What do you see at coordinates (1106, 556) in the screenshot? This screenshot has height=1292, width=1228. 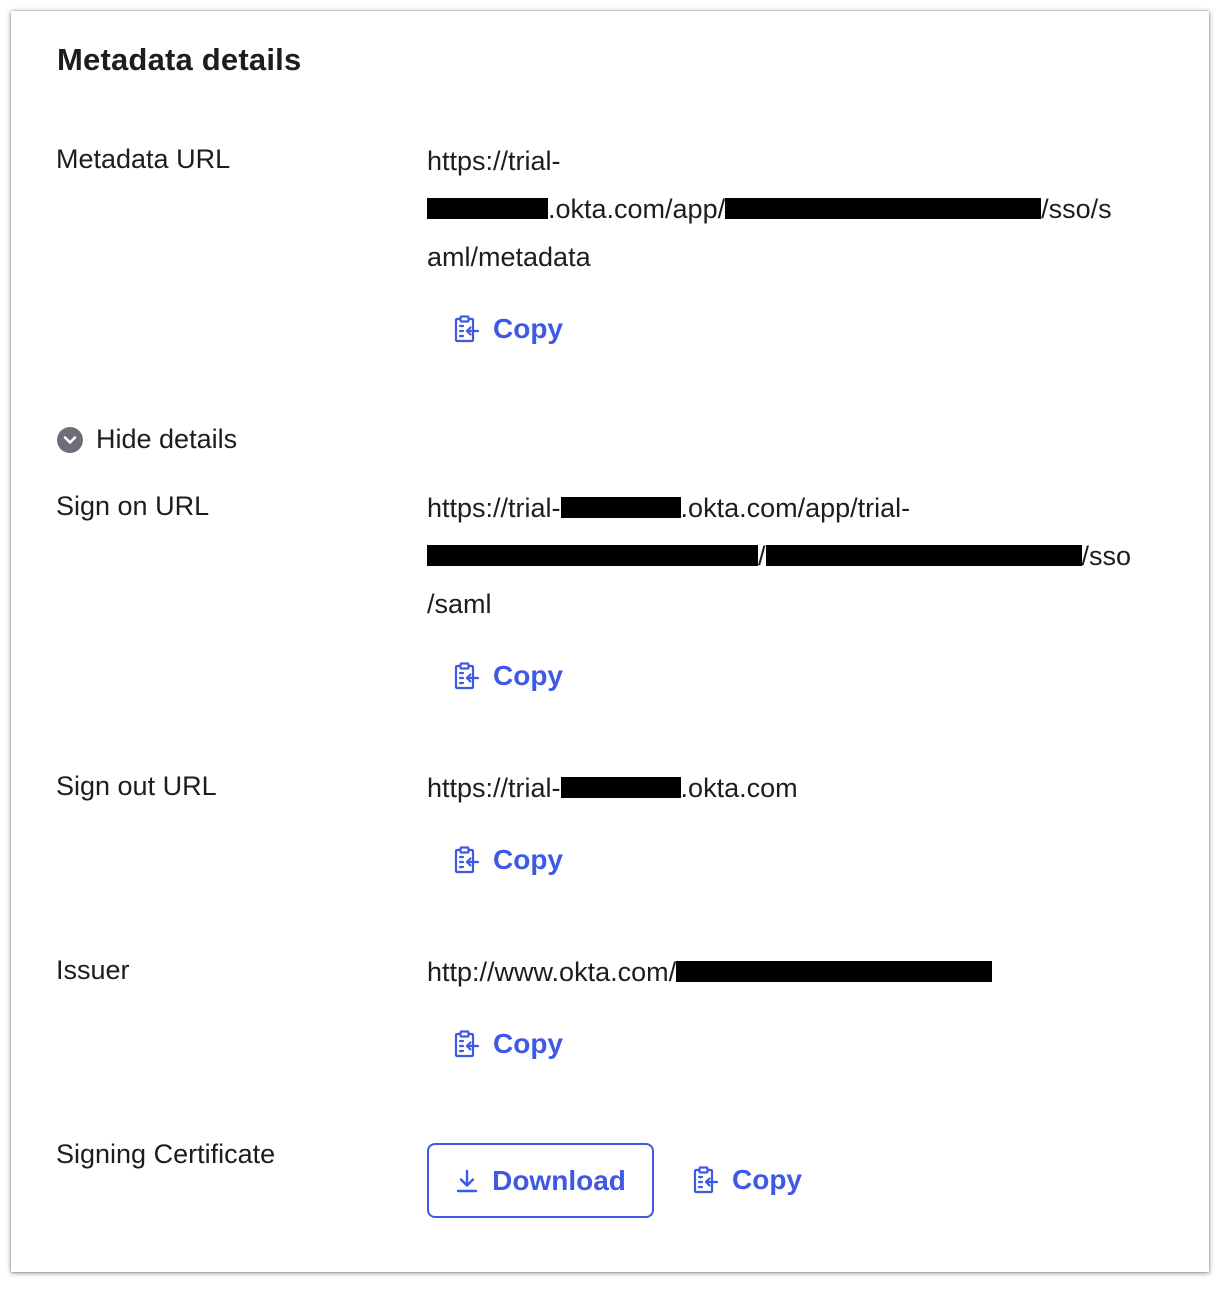 I see `sign-on-url-line2b: /sso` at bounding box center [1106, 556].